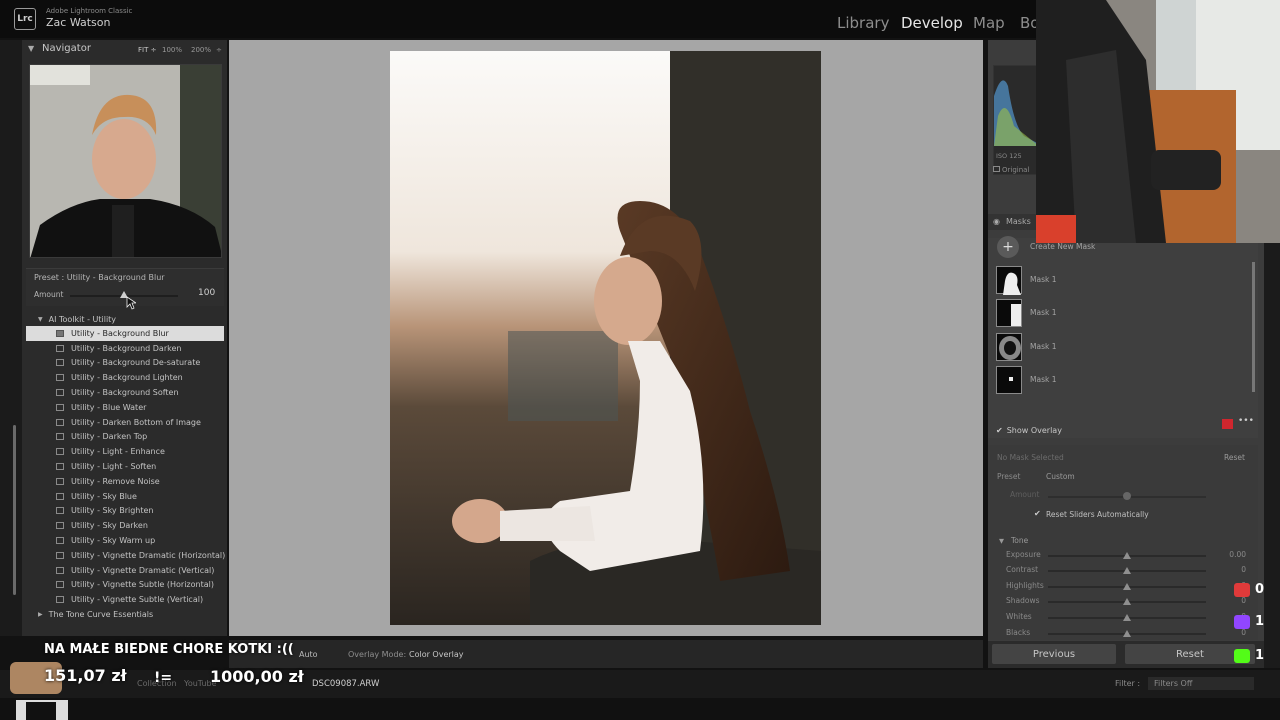 This screenshot has width=1280, height=720. Describe the element at coordinates (1227, 424) in the screenshot. I see `overlay-color-swatch` at that location.